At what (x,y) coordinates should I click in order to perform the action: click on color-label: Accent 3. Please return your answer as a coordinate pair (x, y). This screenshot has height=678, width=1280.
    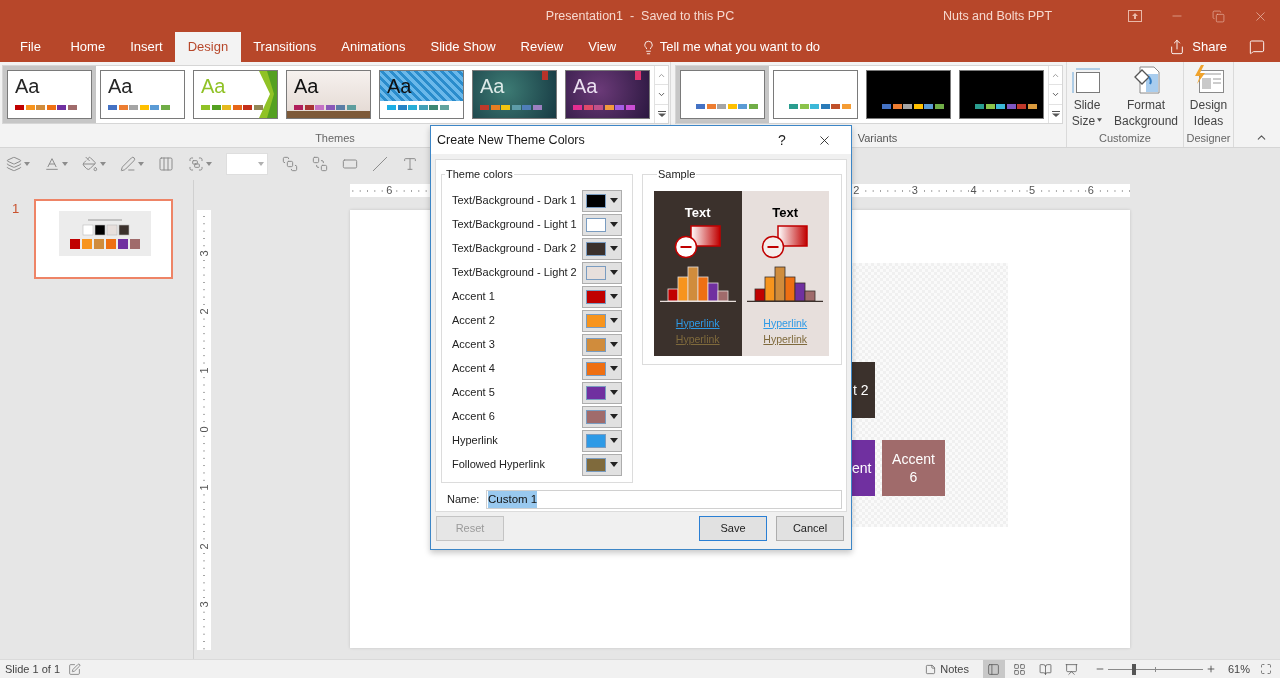
    Looking at the image, I should click on (473, 345).